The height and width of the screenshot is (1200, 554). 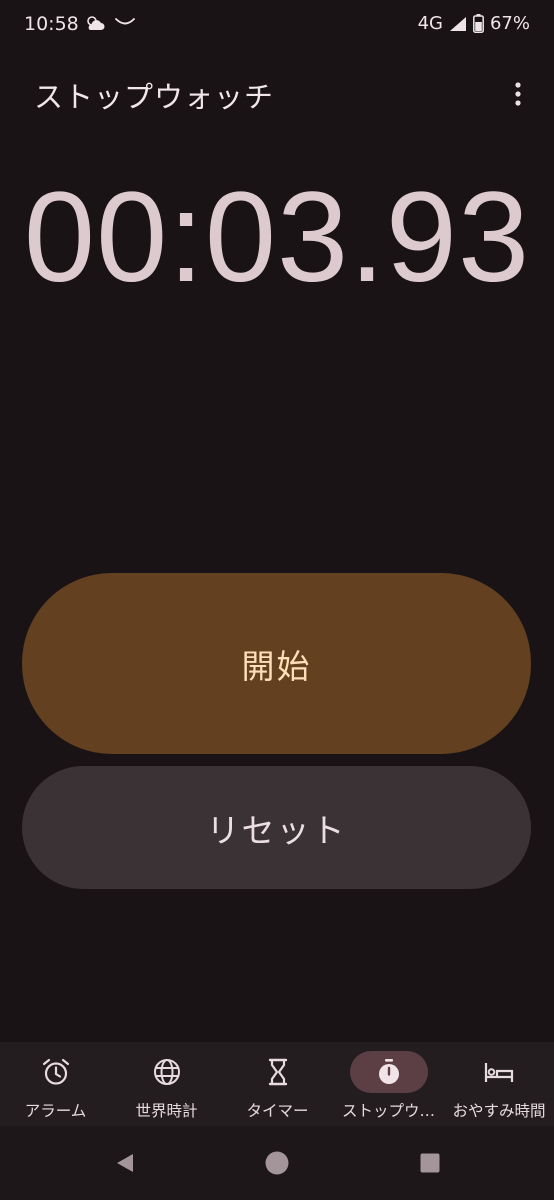 I want to click on status-indicators: 4G 67%, so click(x=474, y=23).